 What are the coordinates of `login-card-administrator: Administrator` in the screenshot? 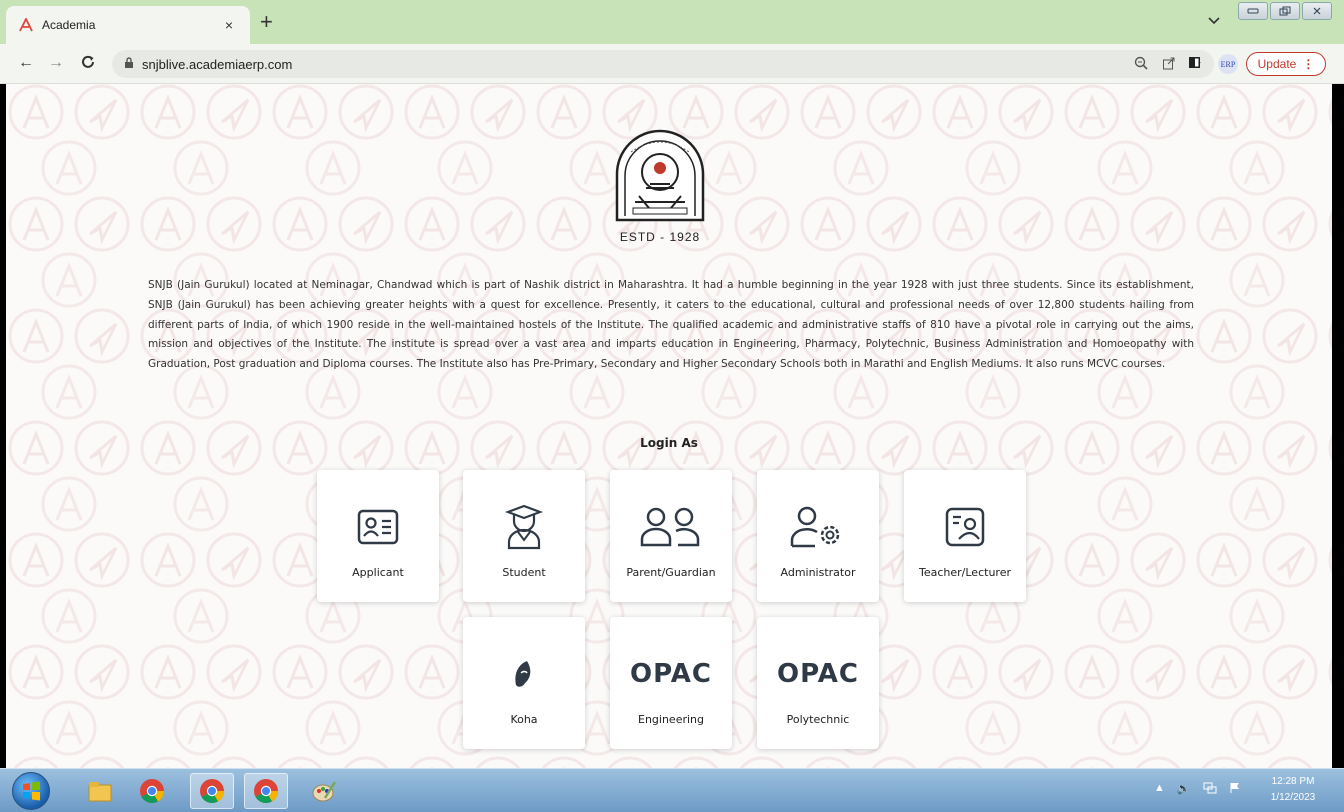 It's located at (818, 536).